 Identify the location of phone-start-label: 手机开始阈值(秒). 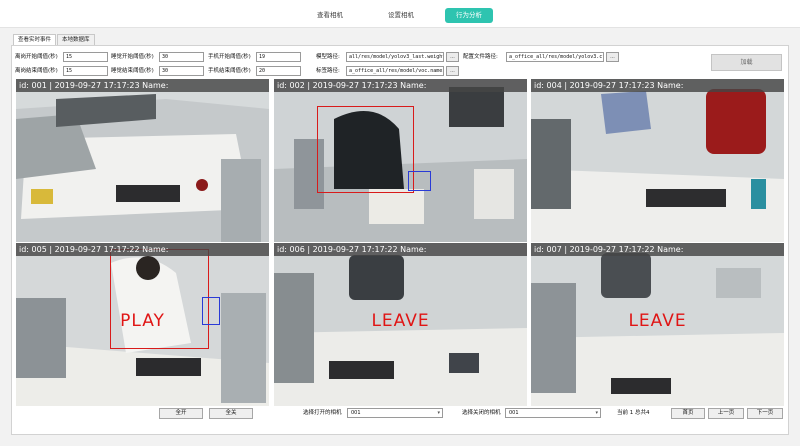
(229, 57).